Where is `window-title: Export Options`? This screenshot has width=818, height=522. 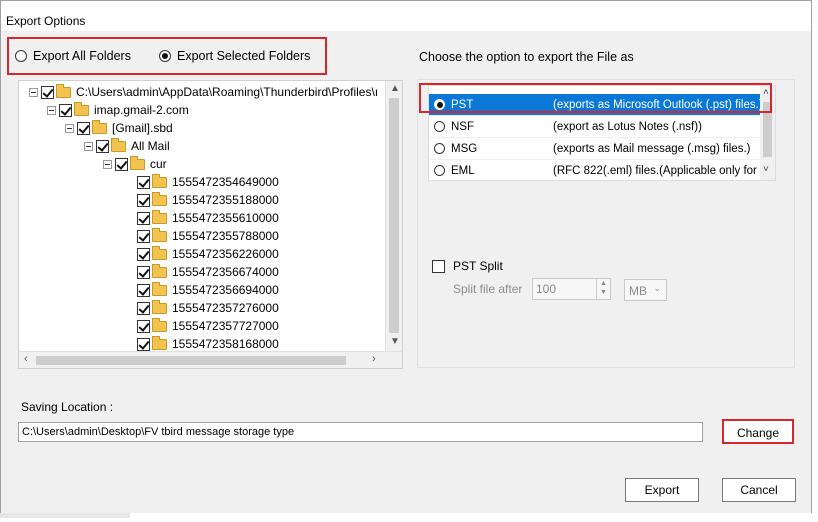
window-title: Export Options is located at coordinates (46, 21).